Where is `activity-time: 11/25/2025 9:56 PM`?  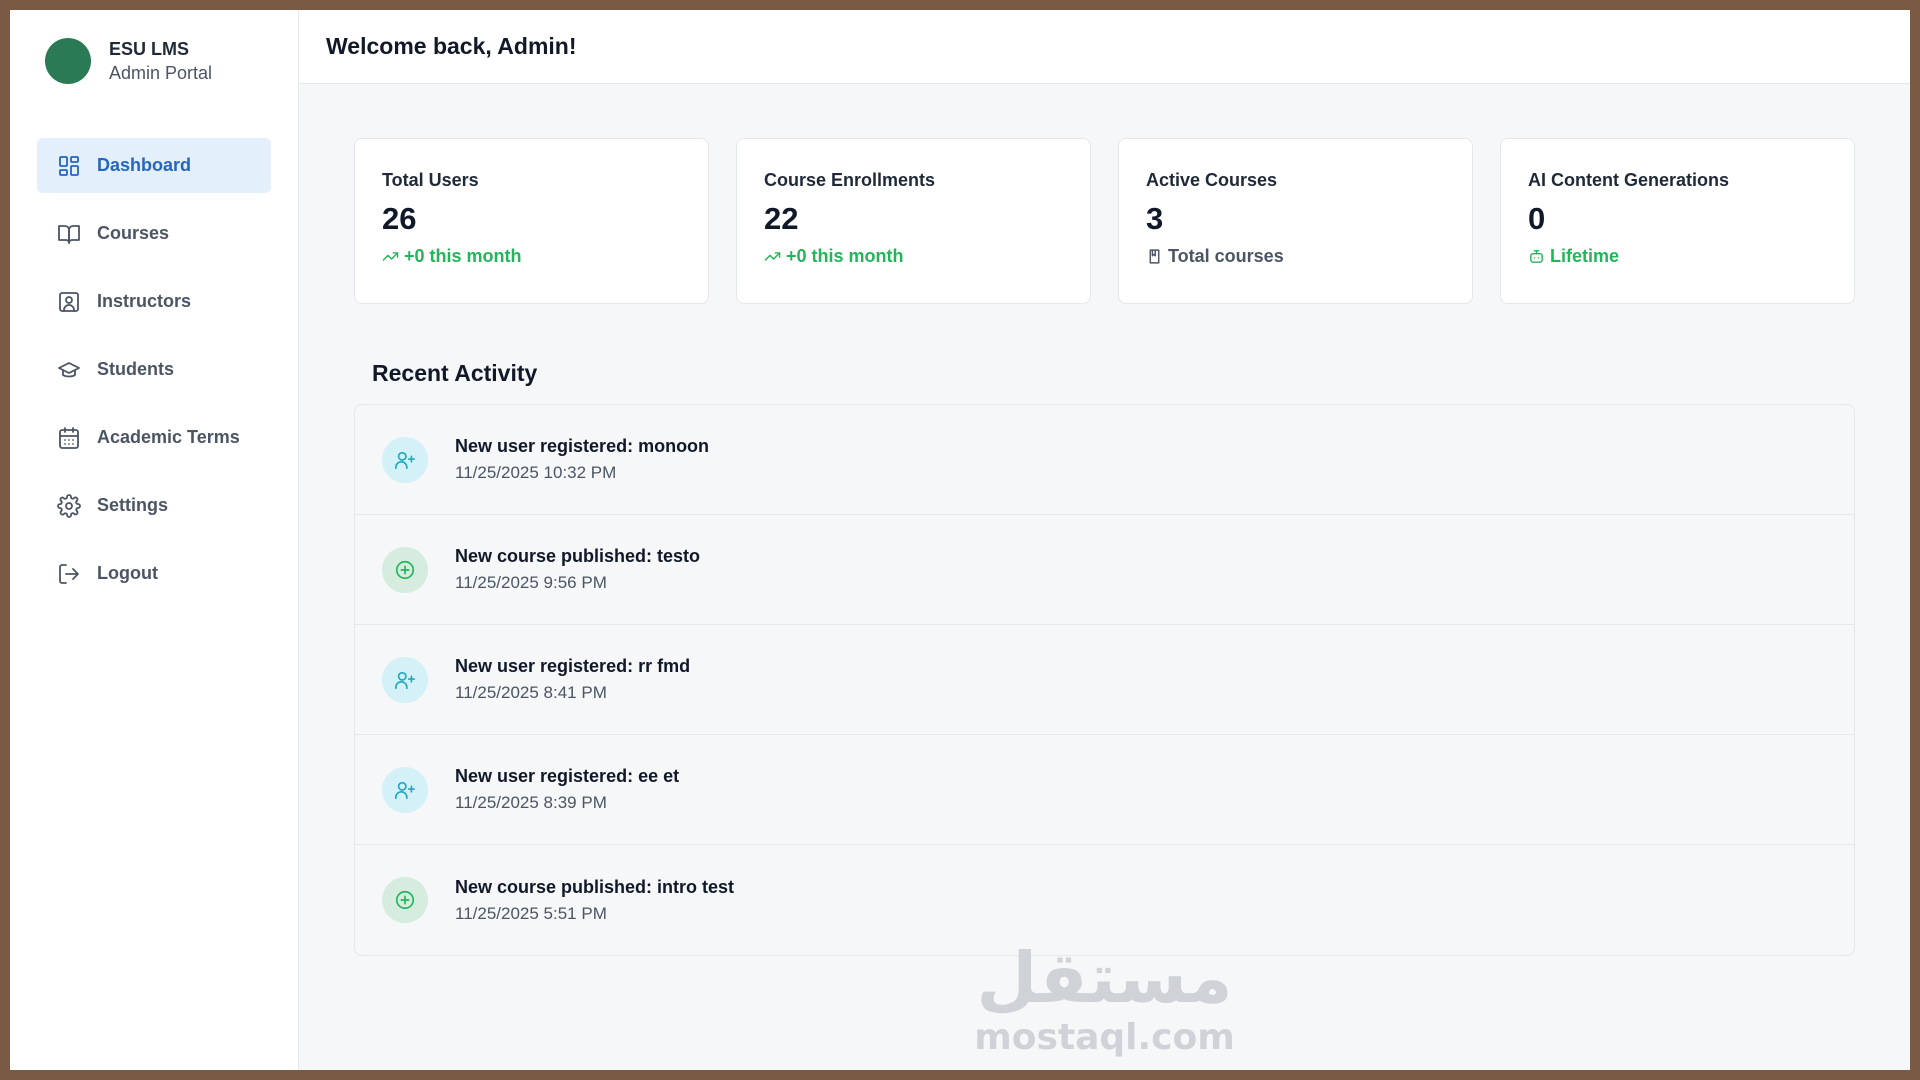 activity-time: 11/25/2025 9:56 PM is located at coordinates (531, 582).